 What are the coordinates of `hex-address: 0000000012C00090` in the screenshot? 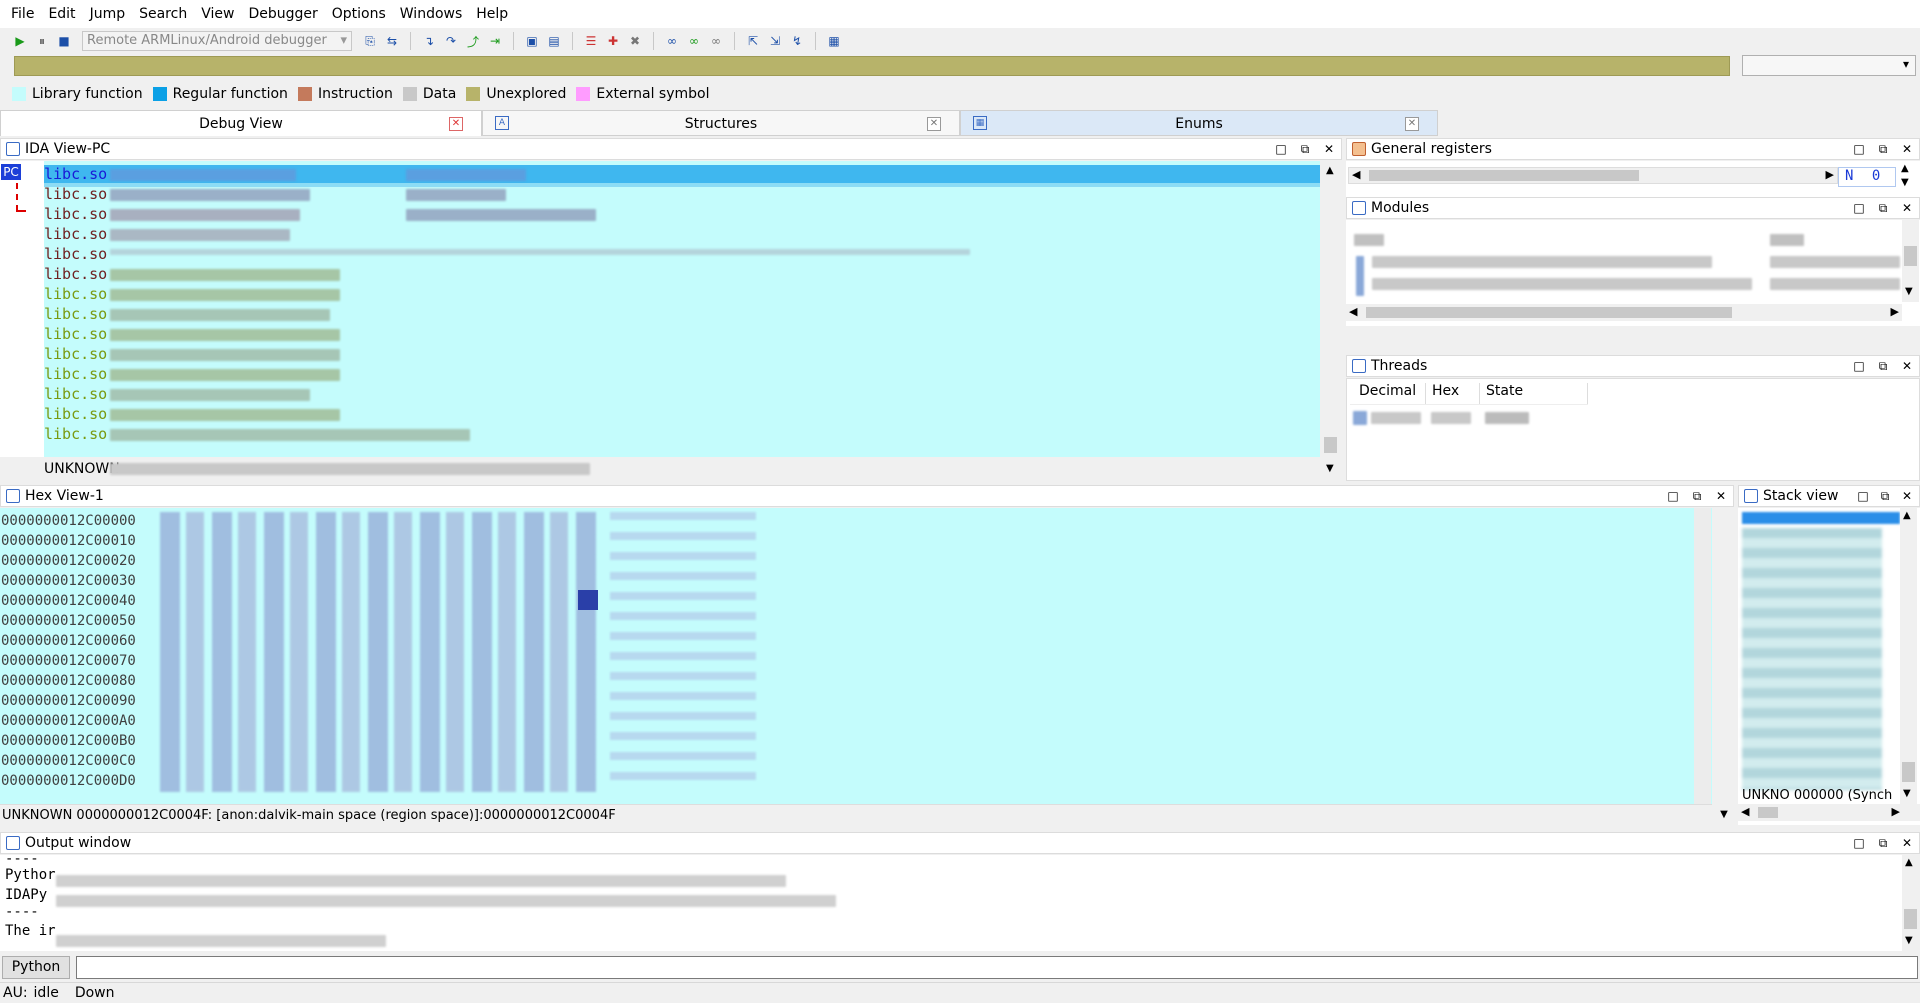 It's located at (68, 701).